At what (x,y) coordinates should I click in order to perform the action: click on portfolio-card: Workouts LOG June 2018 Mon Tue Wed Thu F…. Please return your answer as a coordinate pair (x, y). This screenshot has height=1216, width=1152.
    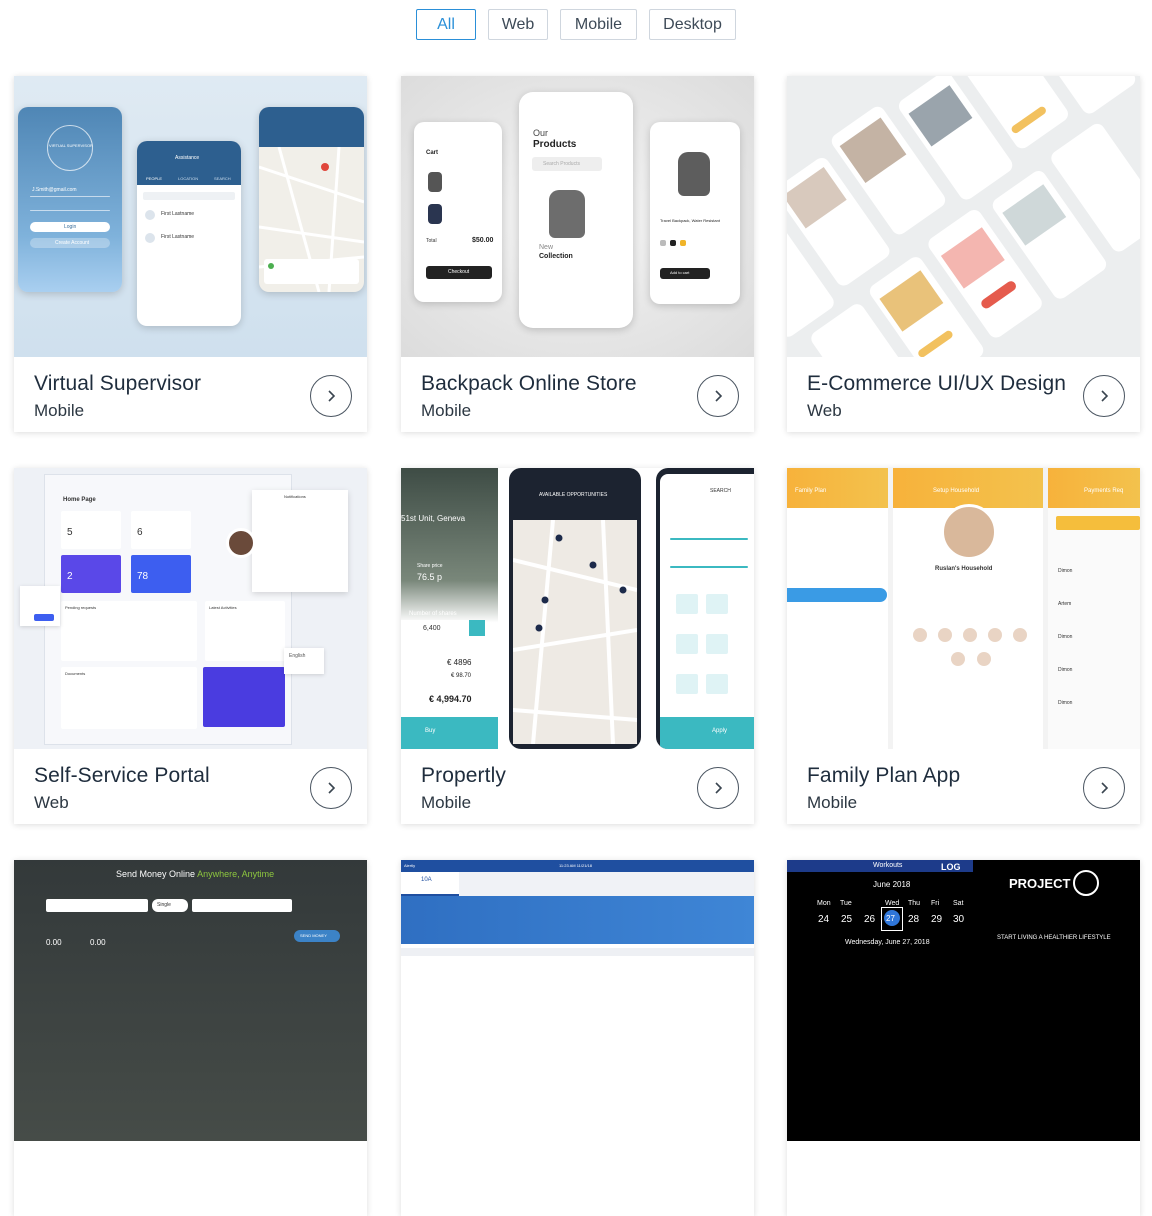
    Looking at the image, I should click on (963, 1038).